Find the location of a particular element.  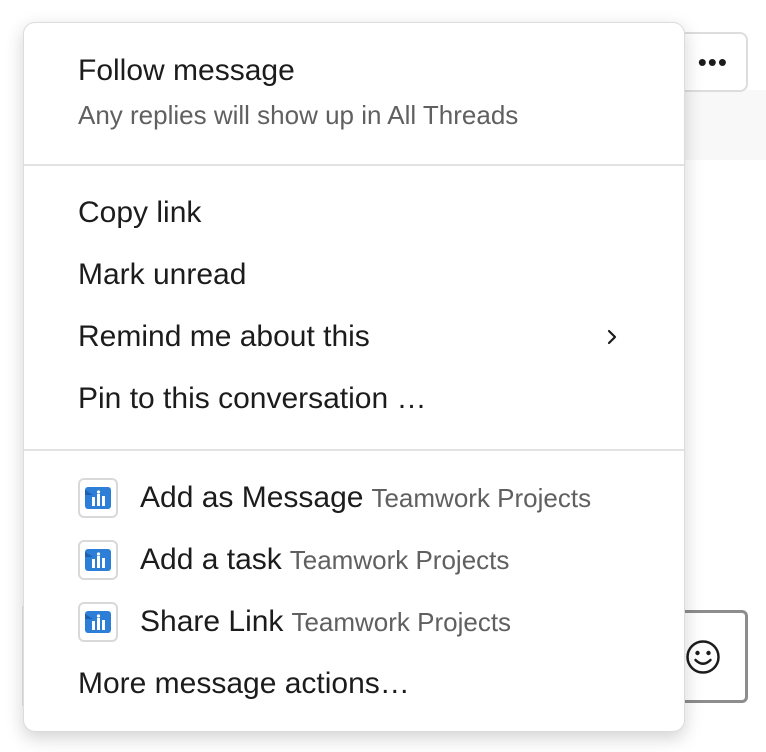

mark-unread-item: Mark unread is located at coordinates (354, 275).